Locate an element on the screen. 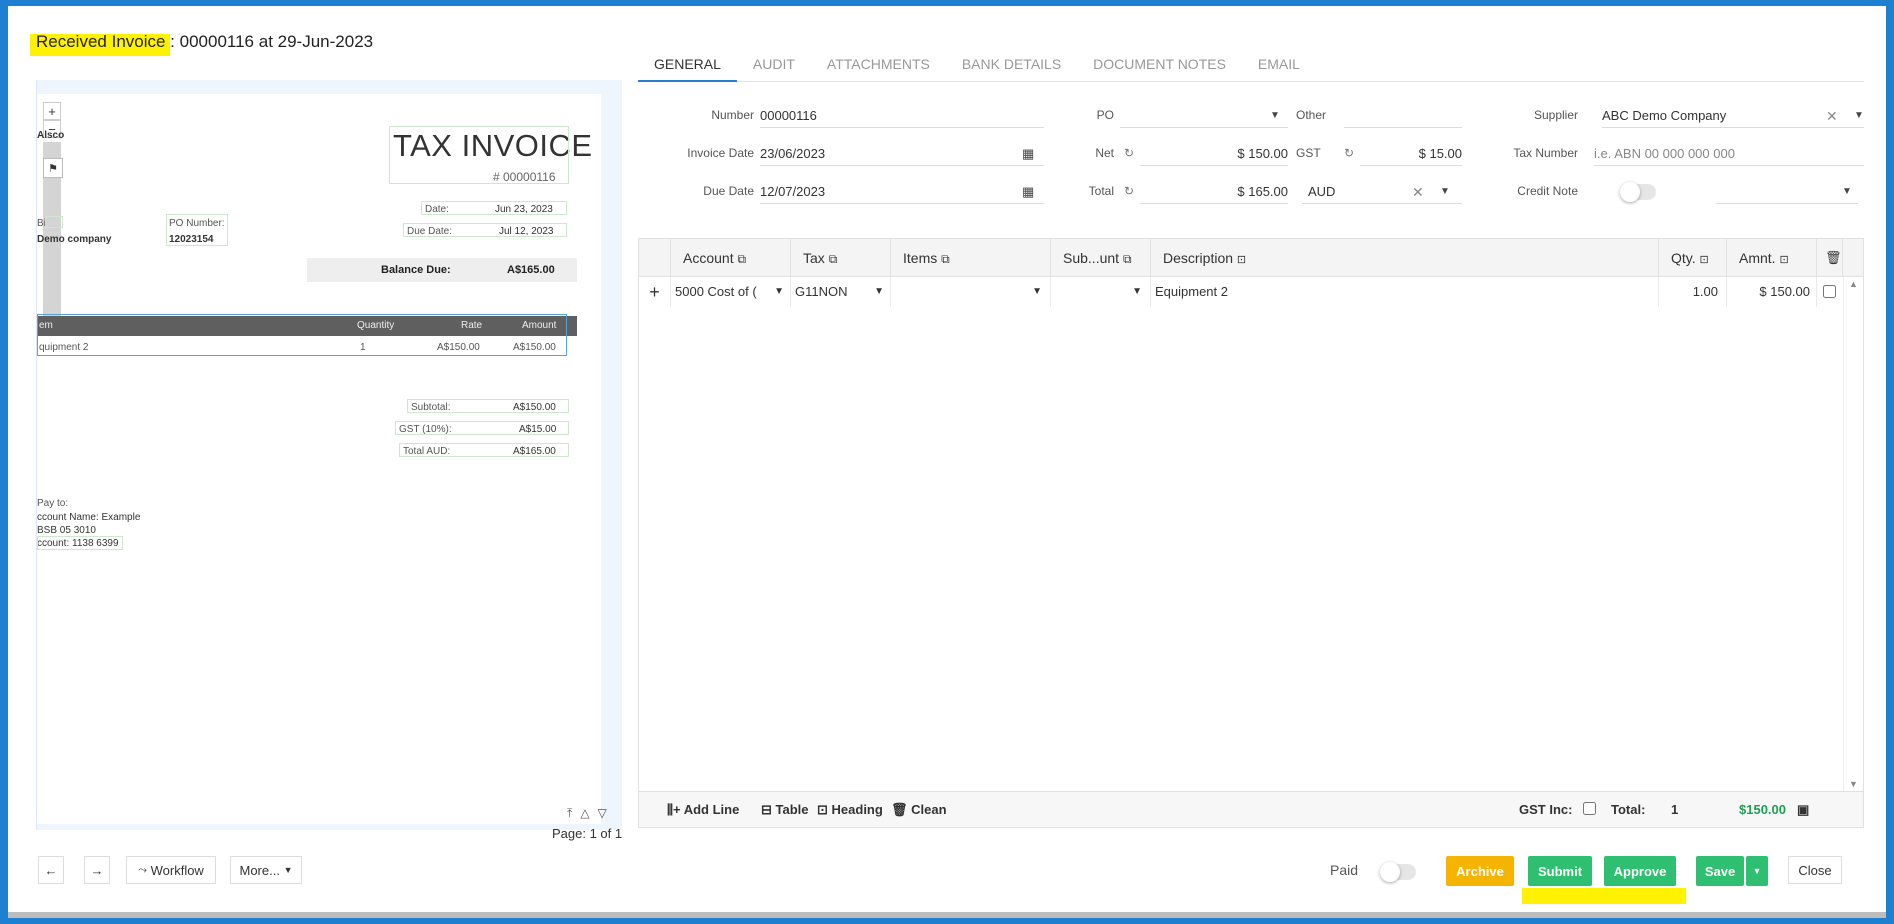 The width and height of the screenshot is (1894, 924). po-select is located at coordinates (1204, 117).